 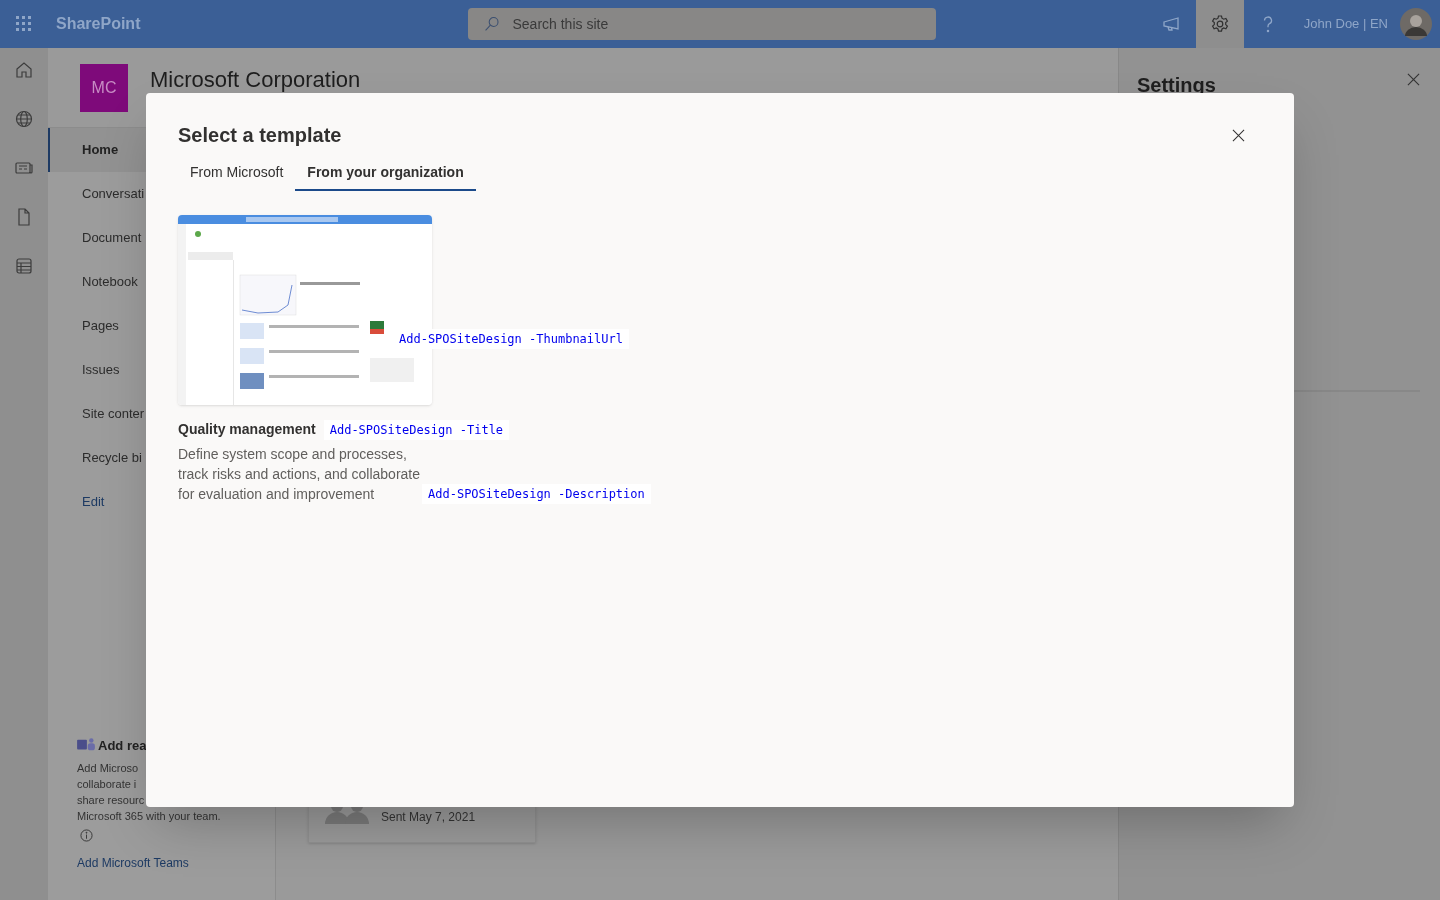 I want to click on code-annotation: Add-SPOSiteDesign -Title, so click(x=416, y=429).